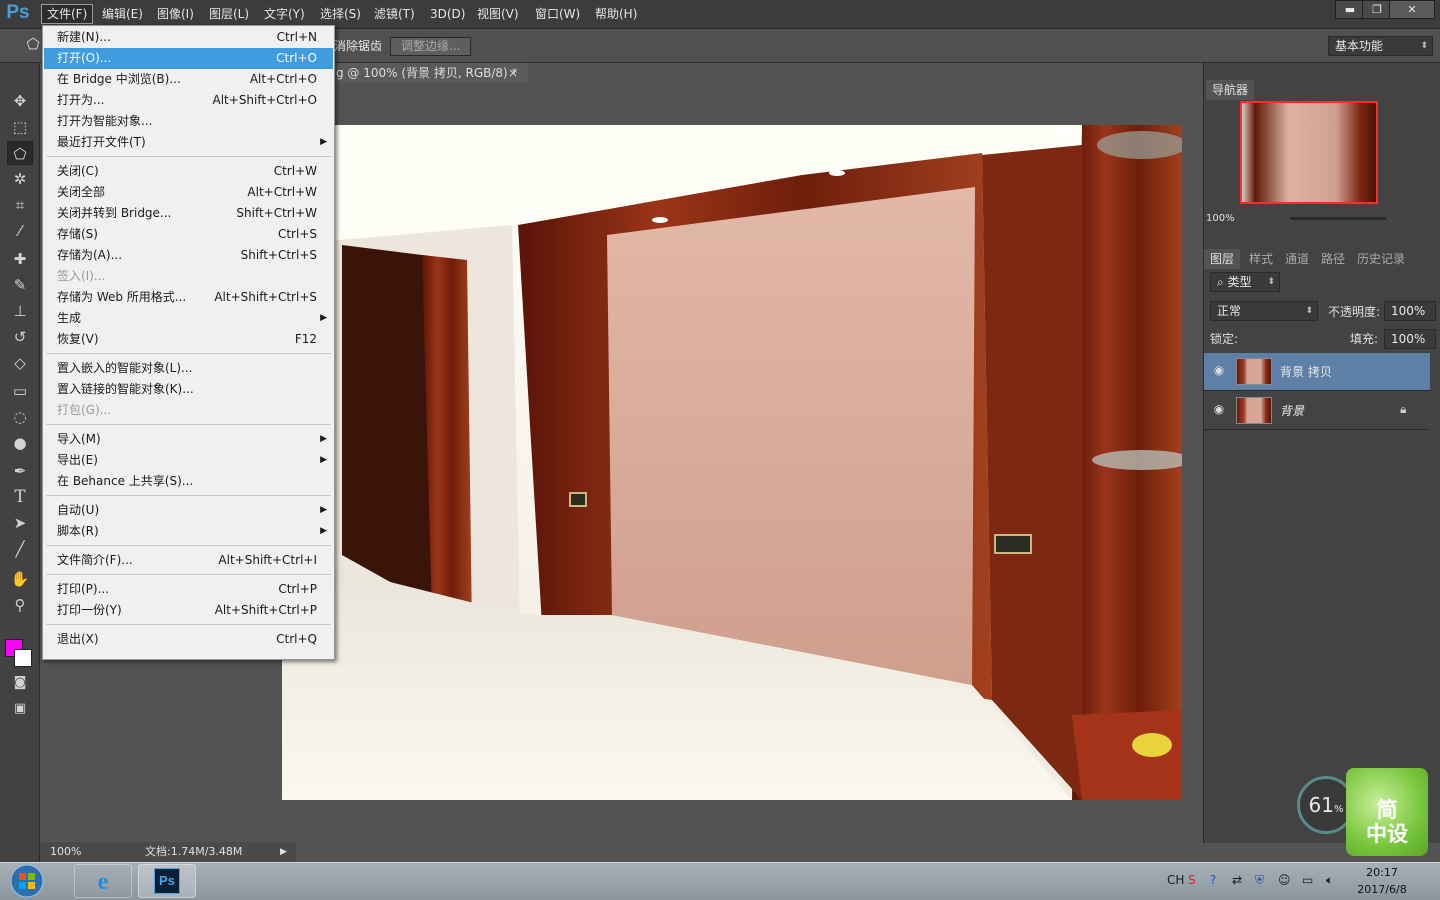 Image resolution: width=1440 pixels, height=900 pixels. I want to click on help-icon: ?, so click(1213, 880).